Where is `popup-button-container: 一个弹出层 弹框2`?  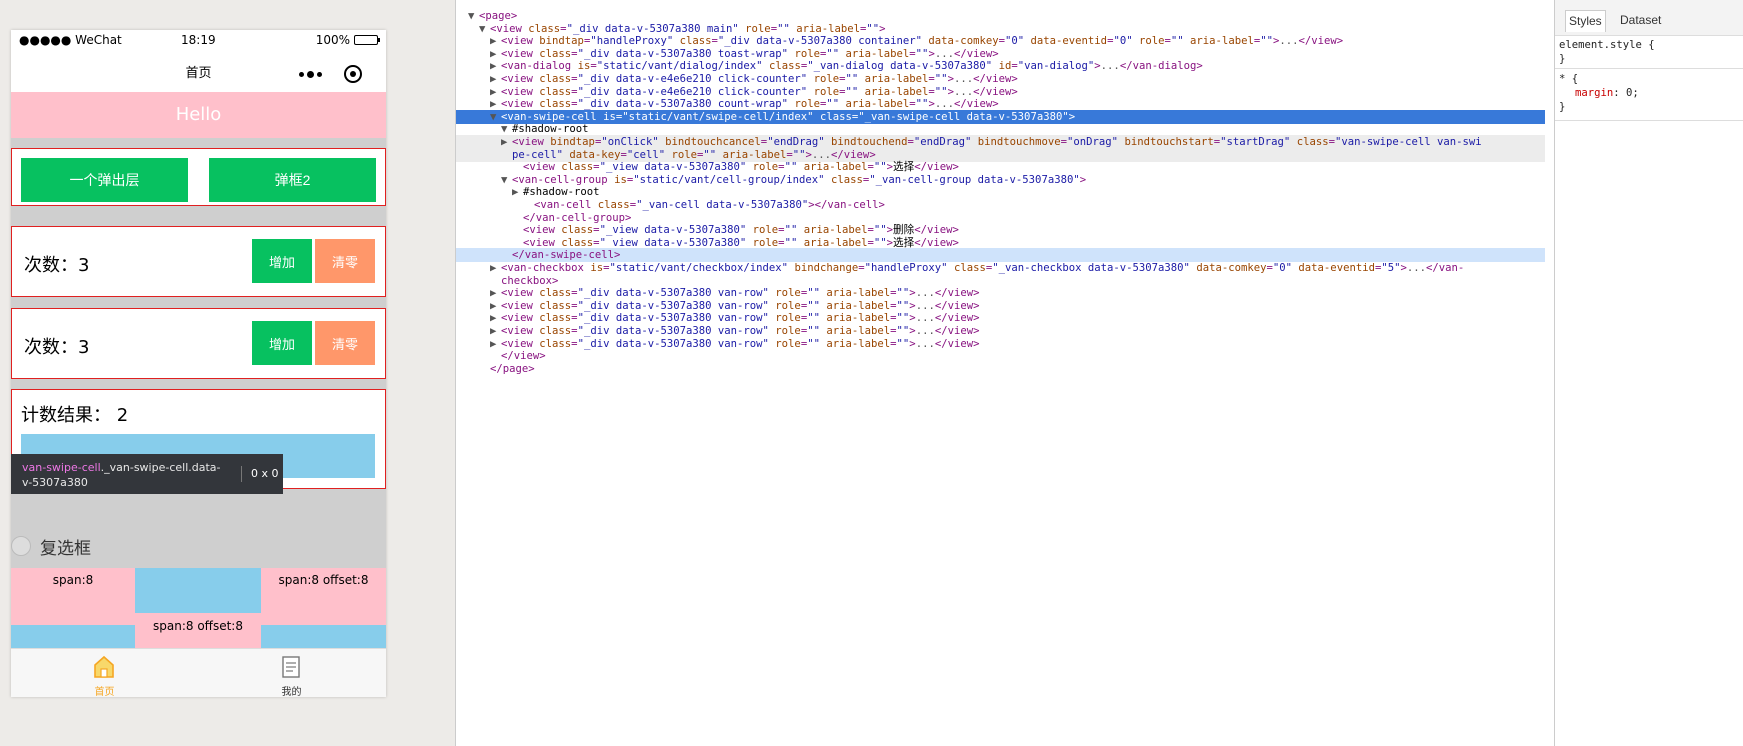 popup-button-container: 一个弹出层 弹框2 is located at coordinates (198, 177).